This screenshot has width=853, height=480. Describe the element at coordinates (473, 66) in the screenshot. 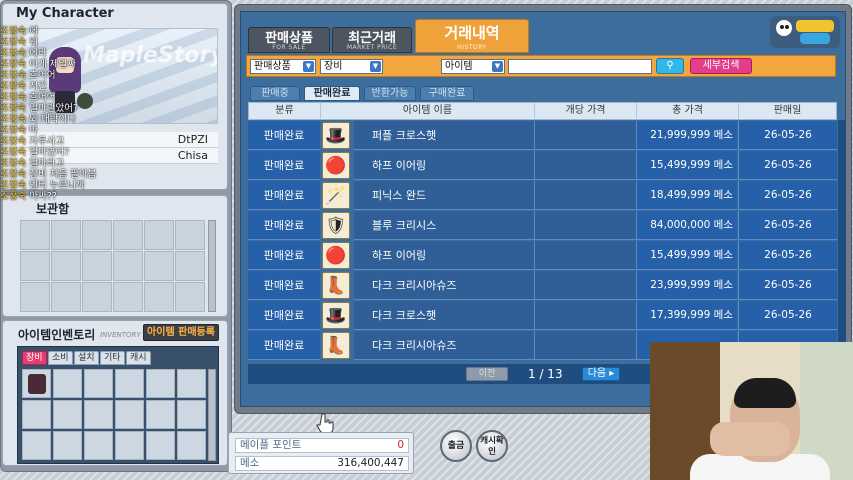

I see `search-by-select: 아이템 ▼` at that location.